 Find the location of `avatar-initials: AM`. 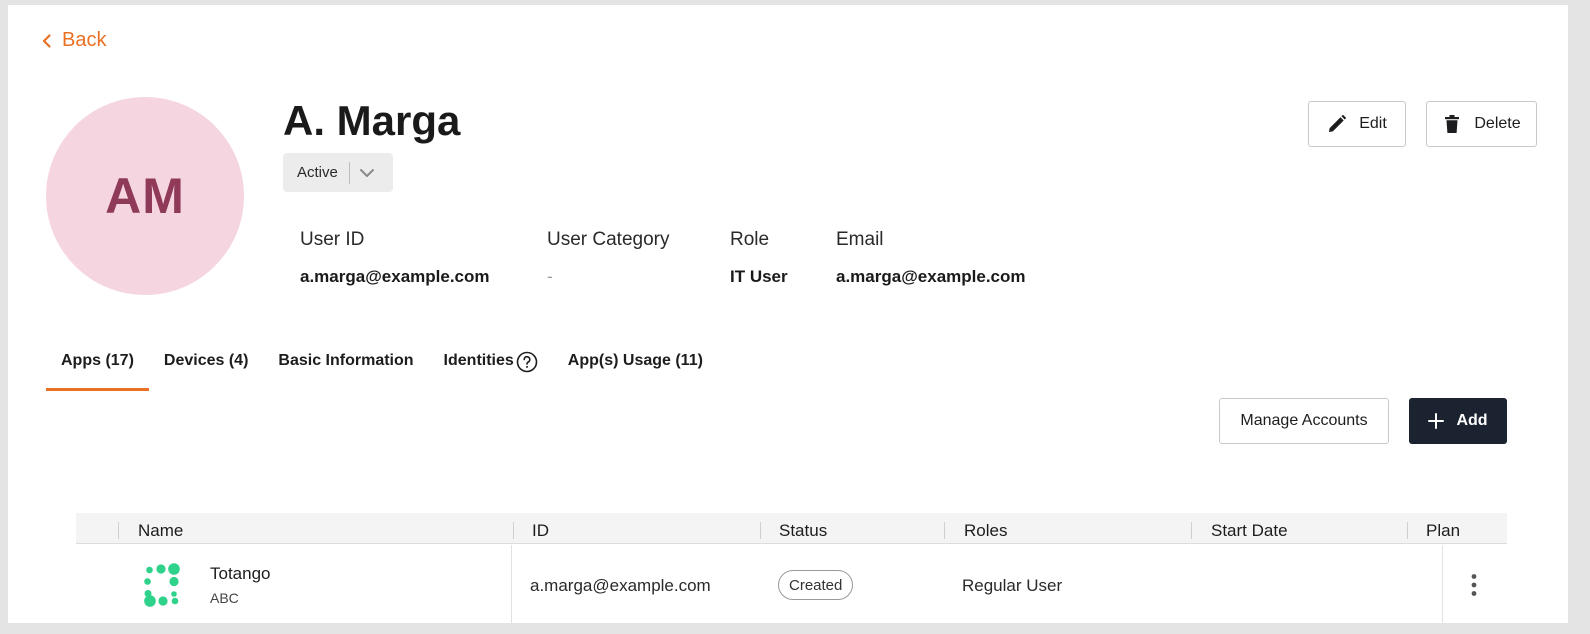

avatar-initials: AM is located at coordinates (145, 196).